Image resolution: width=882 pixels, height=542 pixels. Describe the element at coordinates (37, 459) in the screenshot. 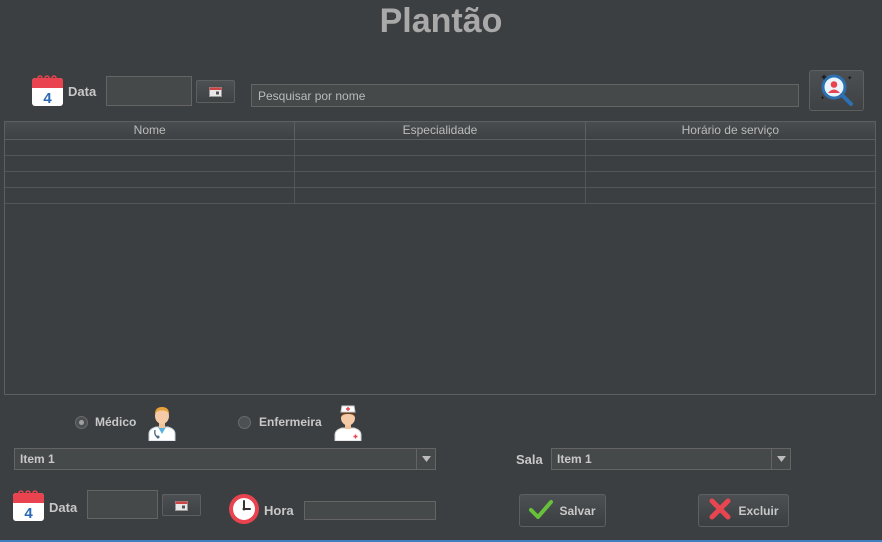

I see `person-select-value: Item 1` at that location.